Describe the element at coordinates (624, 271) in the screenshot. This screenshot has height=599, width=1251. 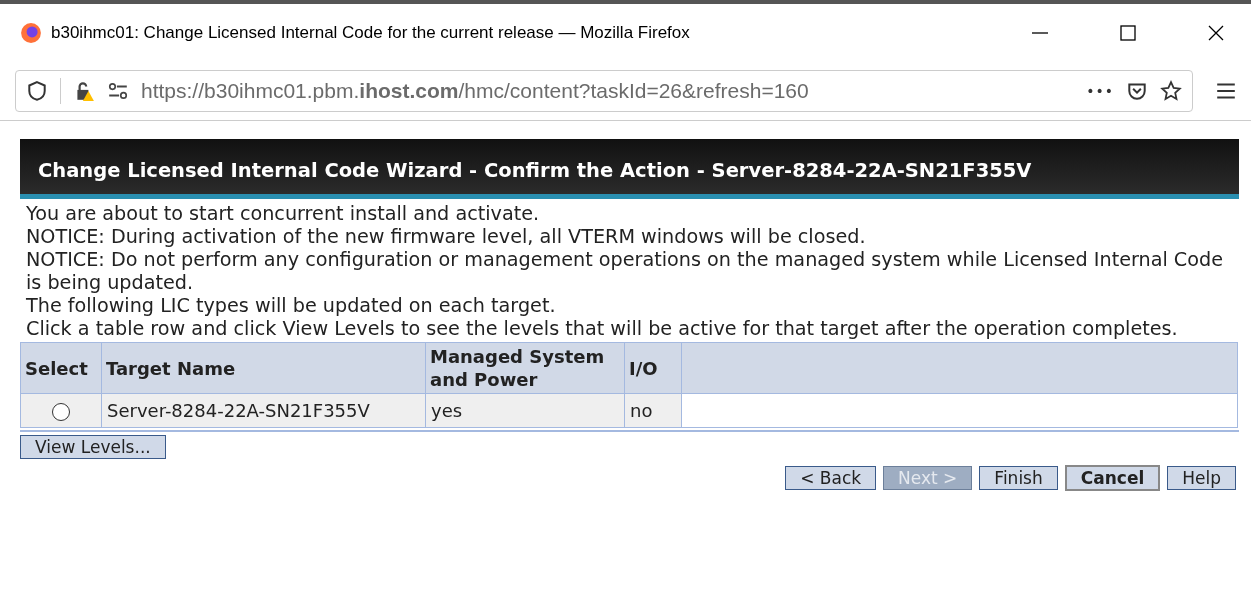
I see `message-text: NOTICE: Do not perform any configuration or management operations on the managed system while Licensed Internal Code is being updated.` at that location.